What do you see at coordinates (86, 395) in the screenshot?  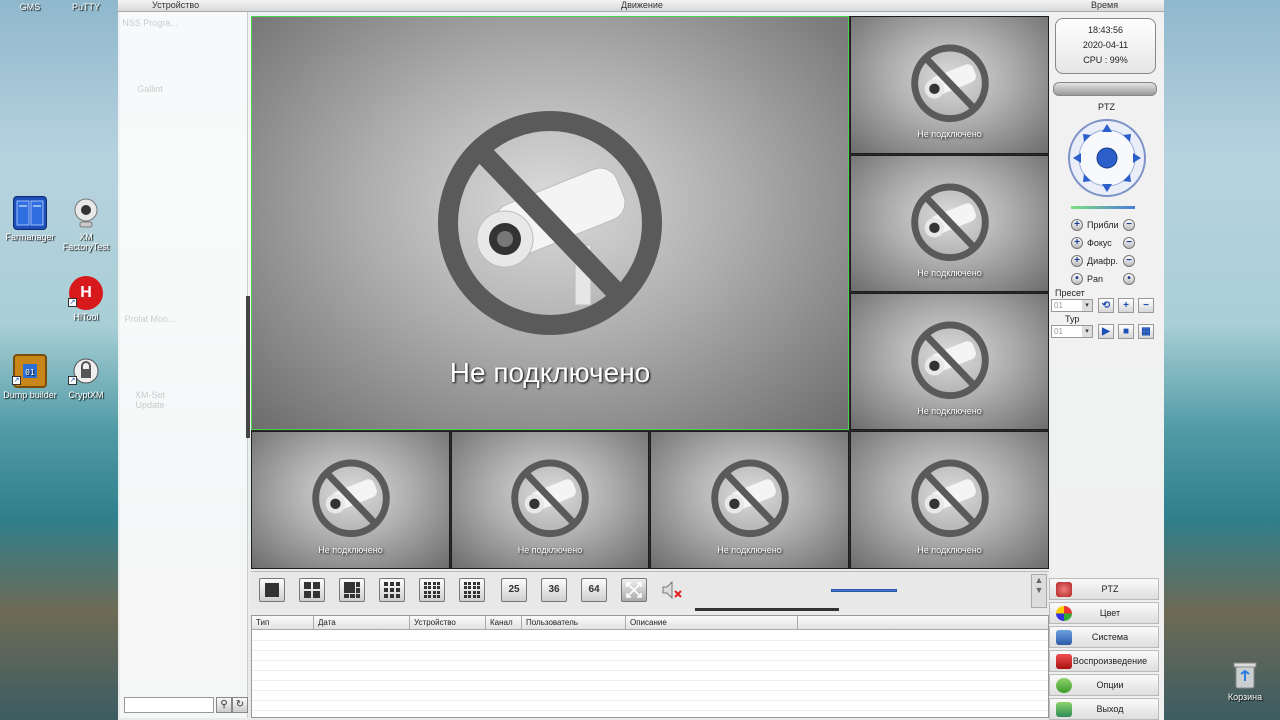 I see `desktop-icon-label: CryptXM` at bounding box center [86, 395].